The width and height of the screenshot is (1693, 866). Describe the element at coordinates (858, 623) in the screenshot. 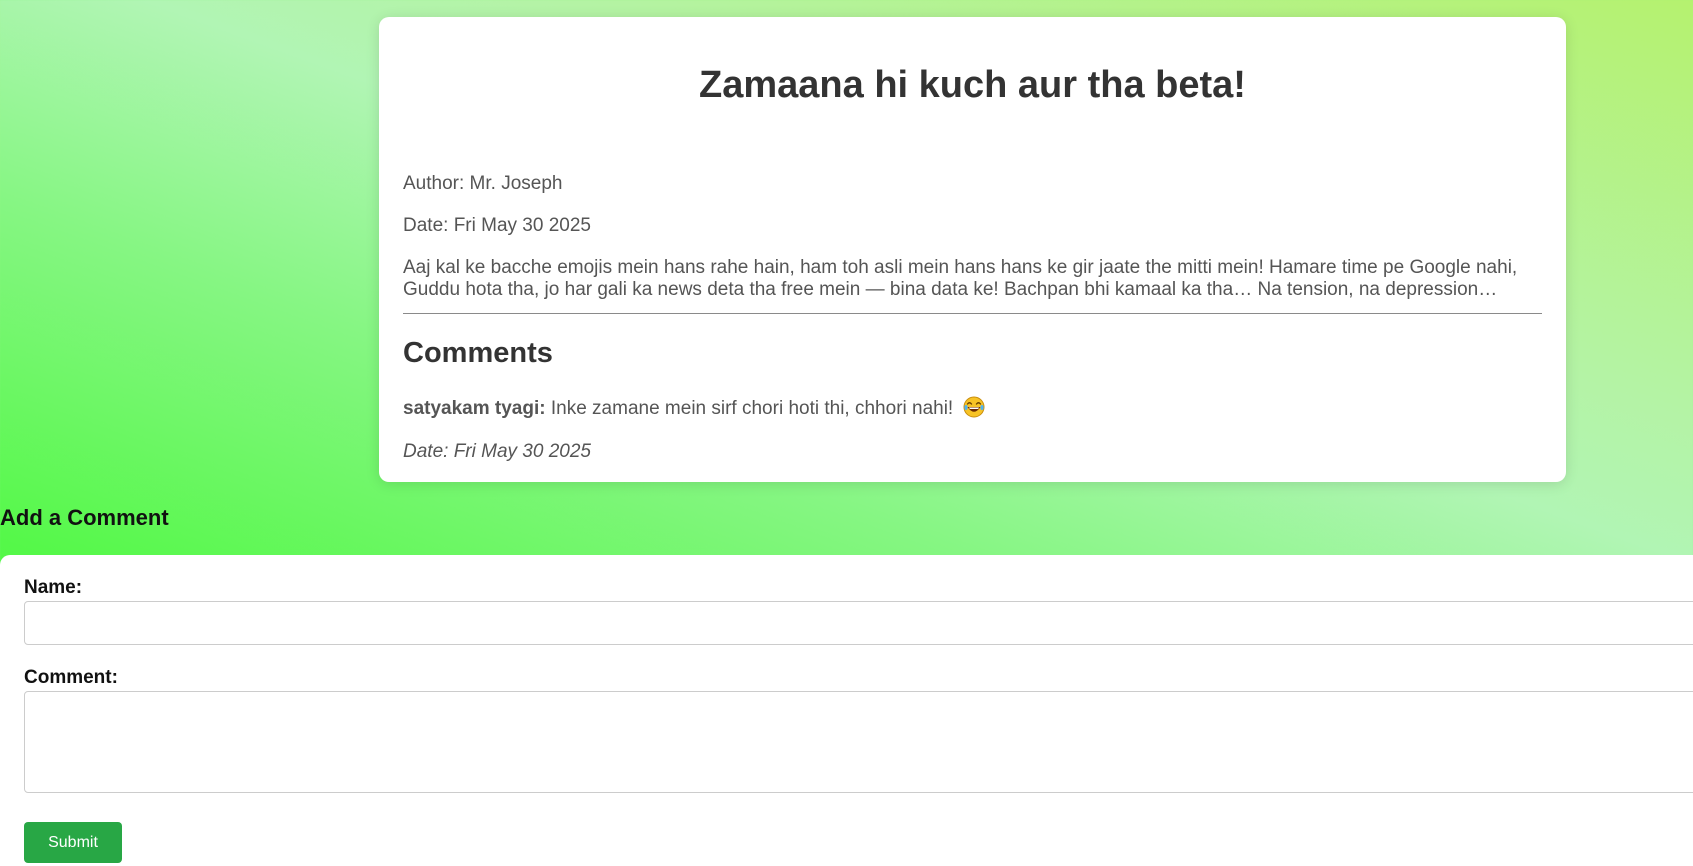

I see `name-input` at that location.